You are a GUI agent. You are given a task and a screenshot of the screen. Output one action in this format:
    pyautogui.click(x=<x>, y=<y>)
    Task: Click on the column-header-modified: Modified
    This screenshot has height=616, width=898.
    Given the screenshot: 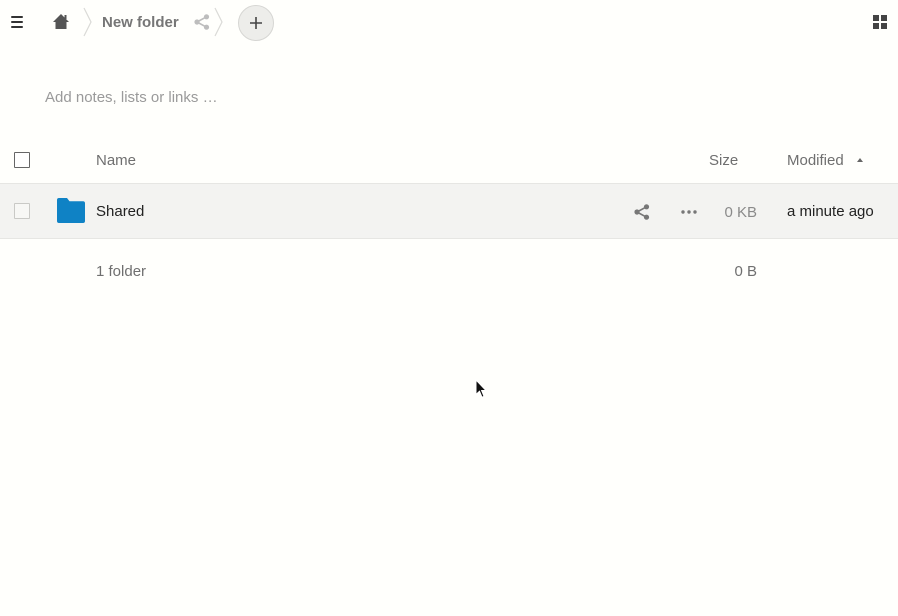 What is the action you would take?
    pyautogui.click(x=815, y=160)
    